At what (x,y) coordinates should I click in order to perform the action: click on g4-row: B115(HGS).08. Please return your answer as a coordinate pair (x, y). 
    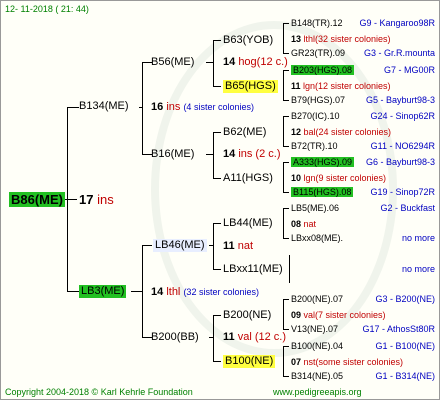
    Looking at the image, I should click on (322, 192).